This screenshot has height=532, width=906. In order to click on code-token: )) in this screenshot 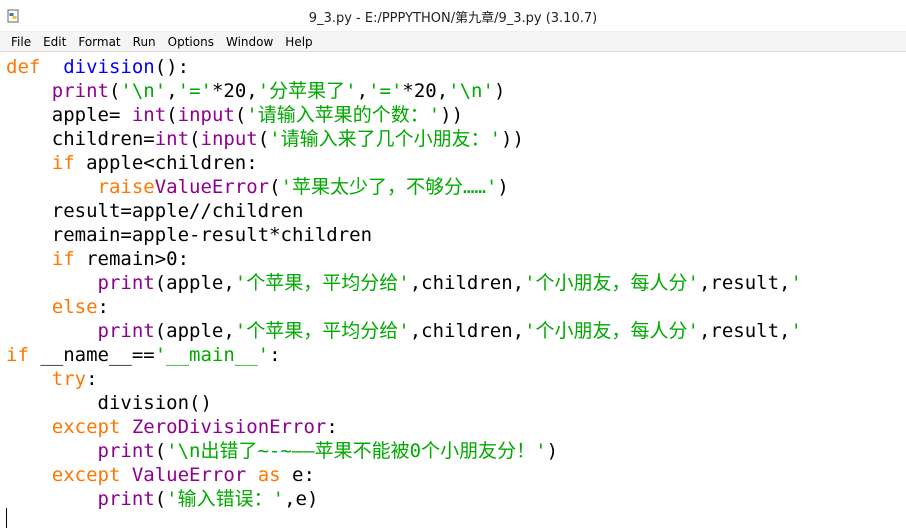, I will do `click(512, 139)`.